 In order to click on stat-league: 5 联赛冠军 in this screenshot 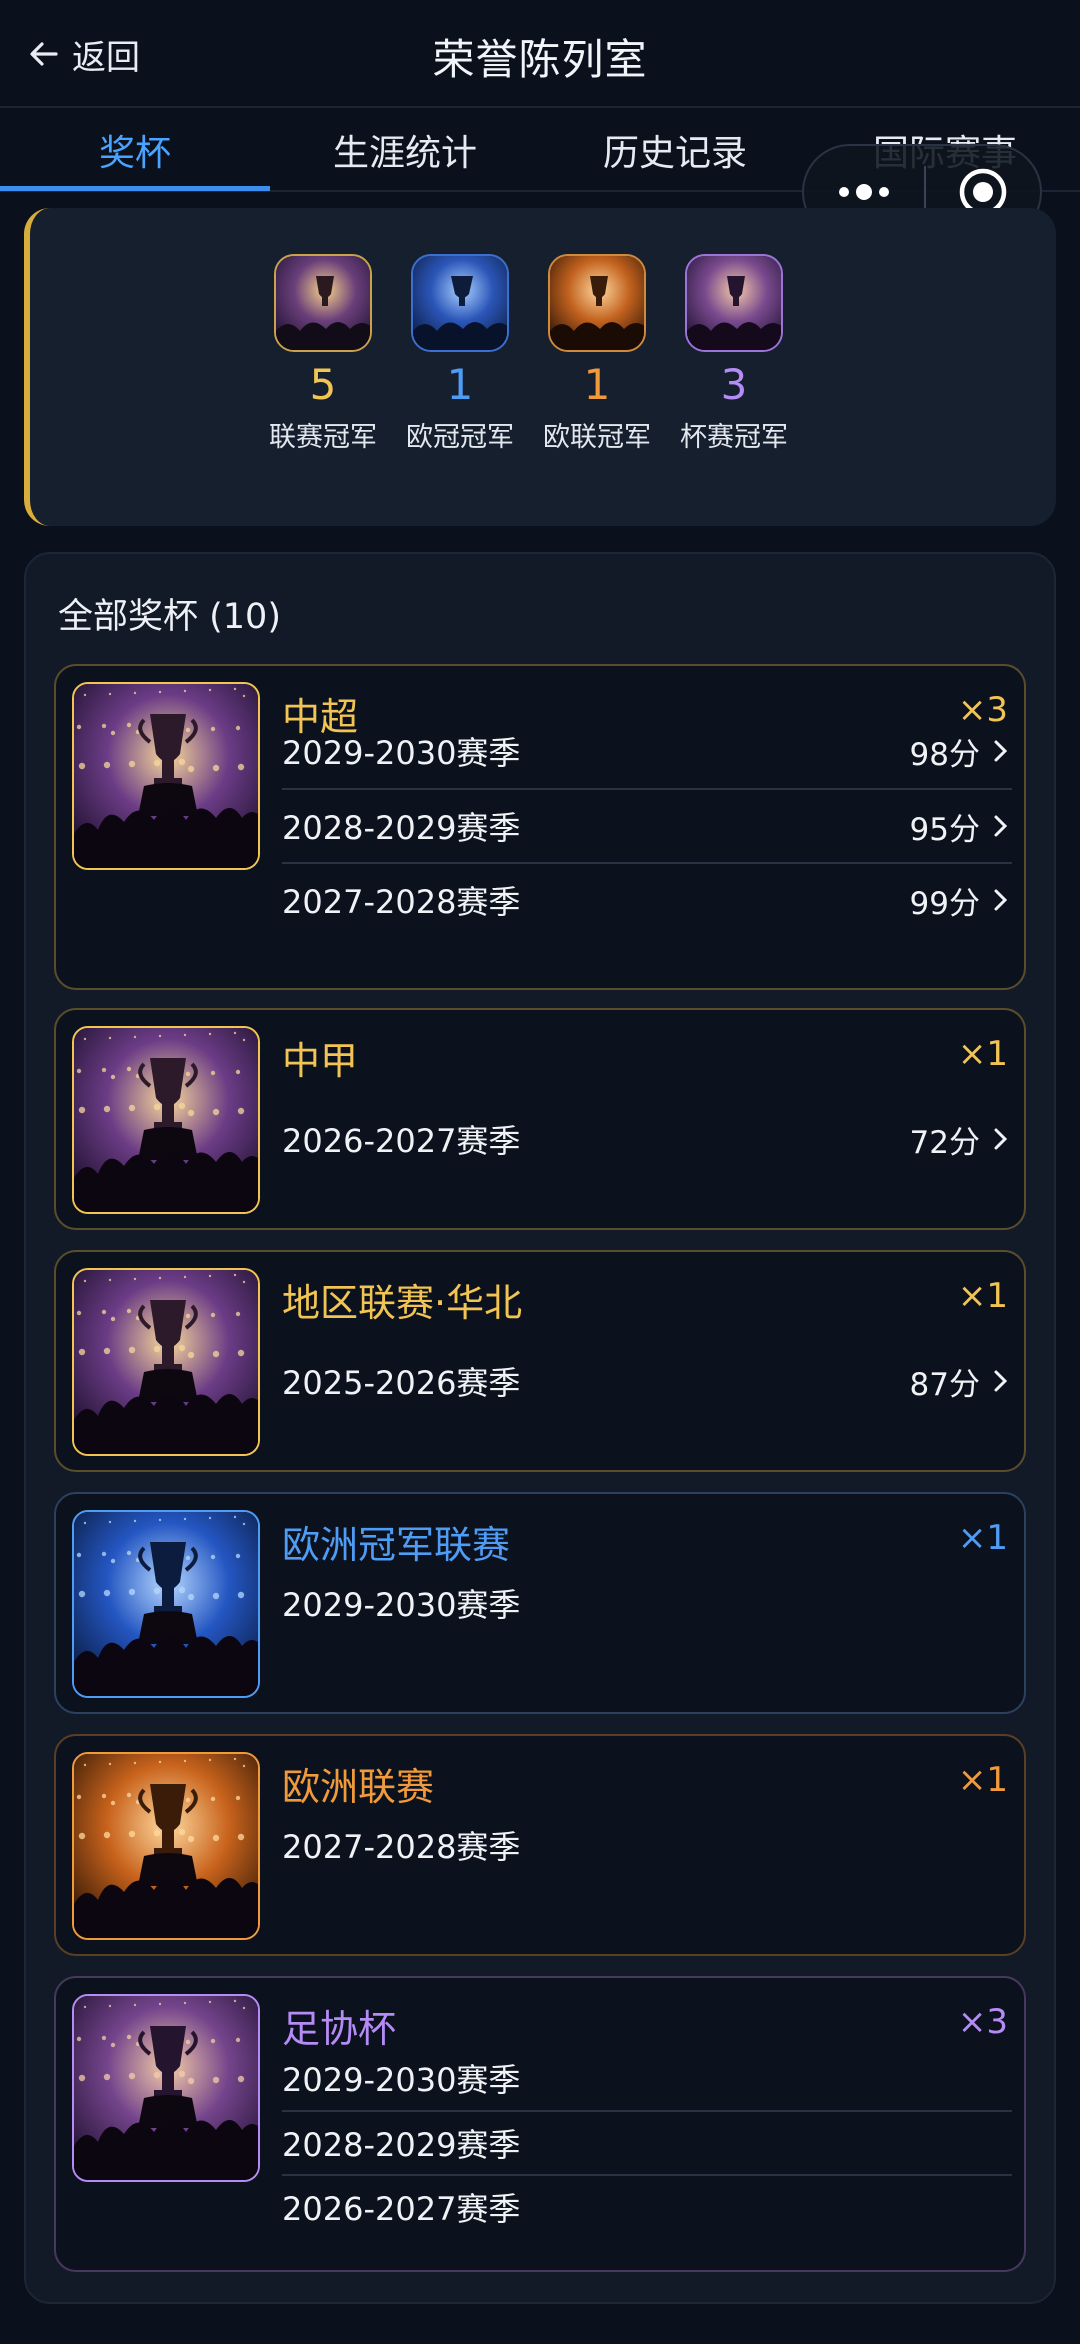, I will do `click(323, 354)`.